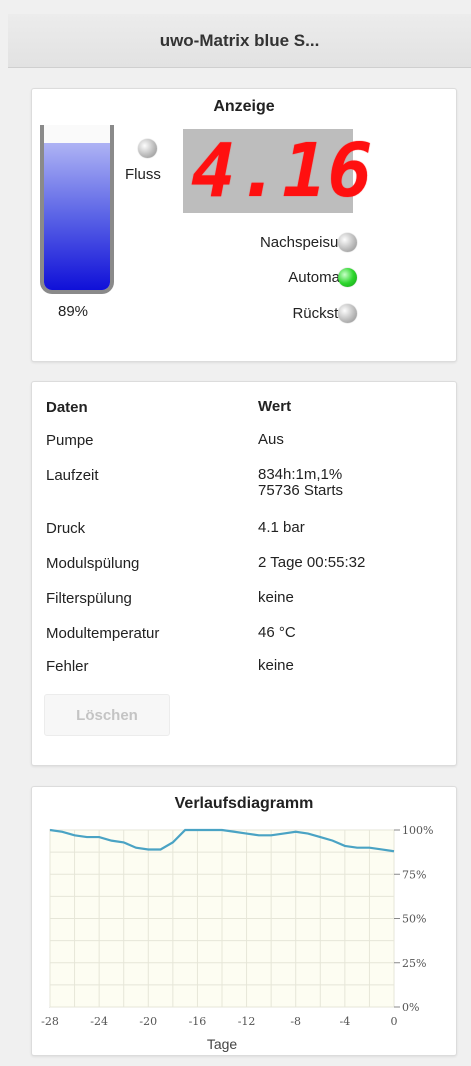 The image size is (471, 1066). Describe the element at coordinates (271, 439) in the screenshot. I see `data-value: Aus` at that location.